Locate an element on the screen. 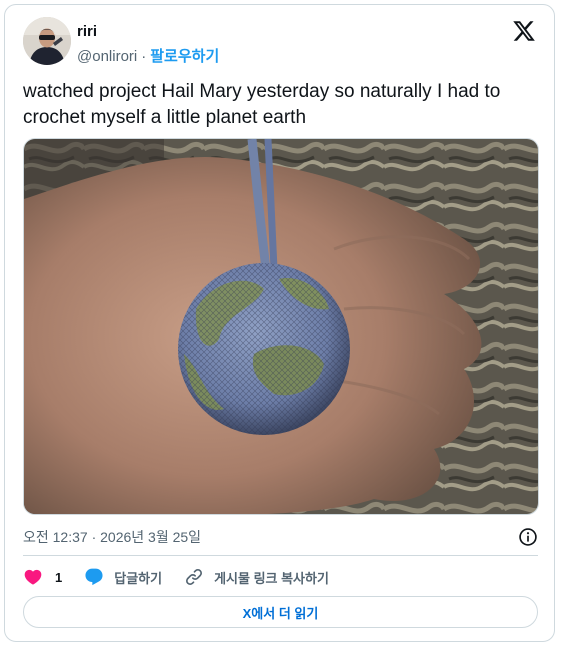  action-bar: 1 답글하기 게시물 링크 복사하기 is located at coordinates (187, 577).